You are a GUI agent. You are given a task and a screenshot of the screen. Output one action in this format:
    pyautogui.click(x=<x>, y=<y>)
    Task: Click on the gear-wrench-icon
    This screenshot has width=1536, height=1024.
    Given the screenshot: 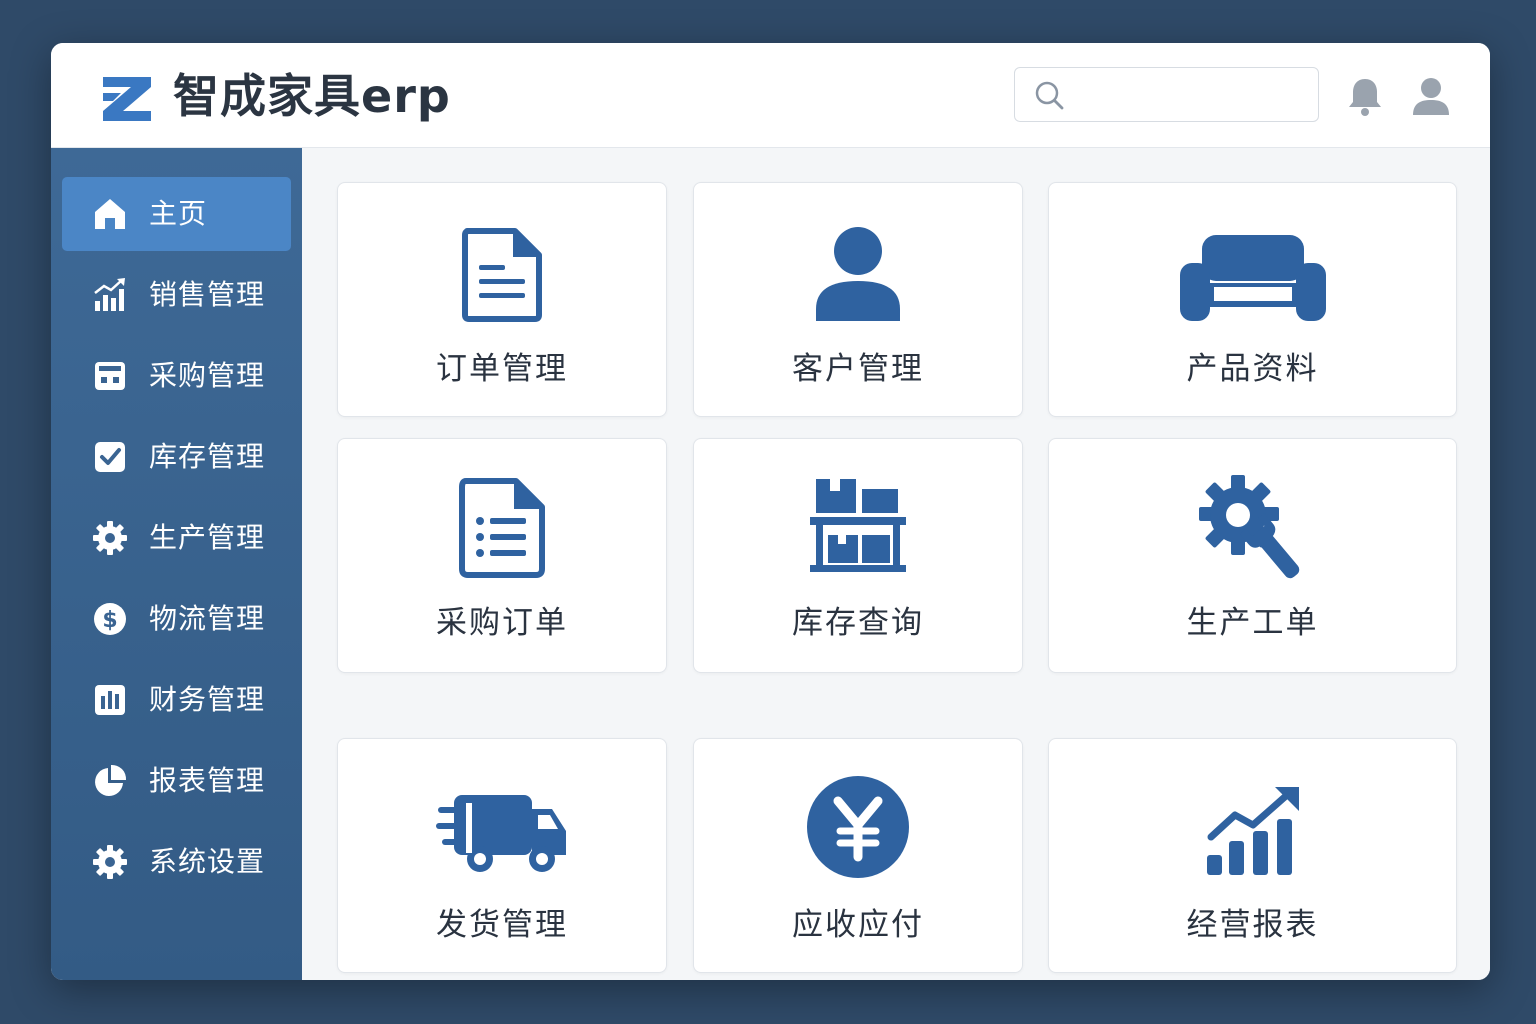 What is the action you would take?
    pyautogui.click(x=1248, y=527)
    